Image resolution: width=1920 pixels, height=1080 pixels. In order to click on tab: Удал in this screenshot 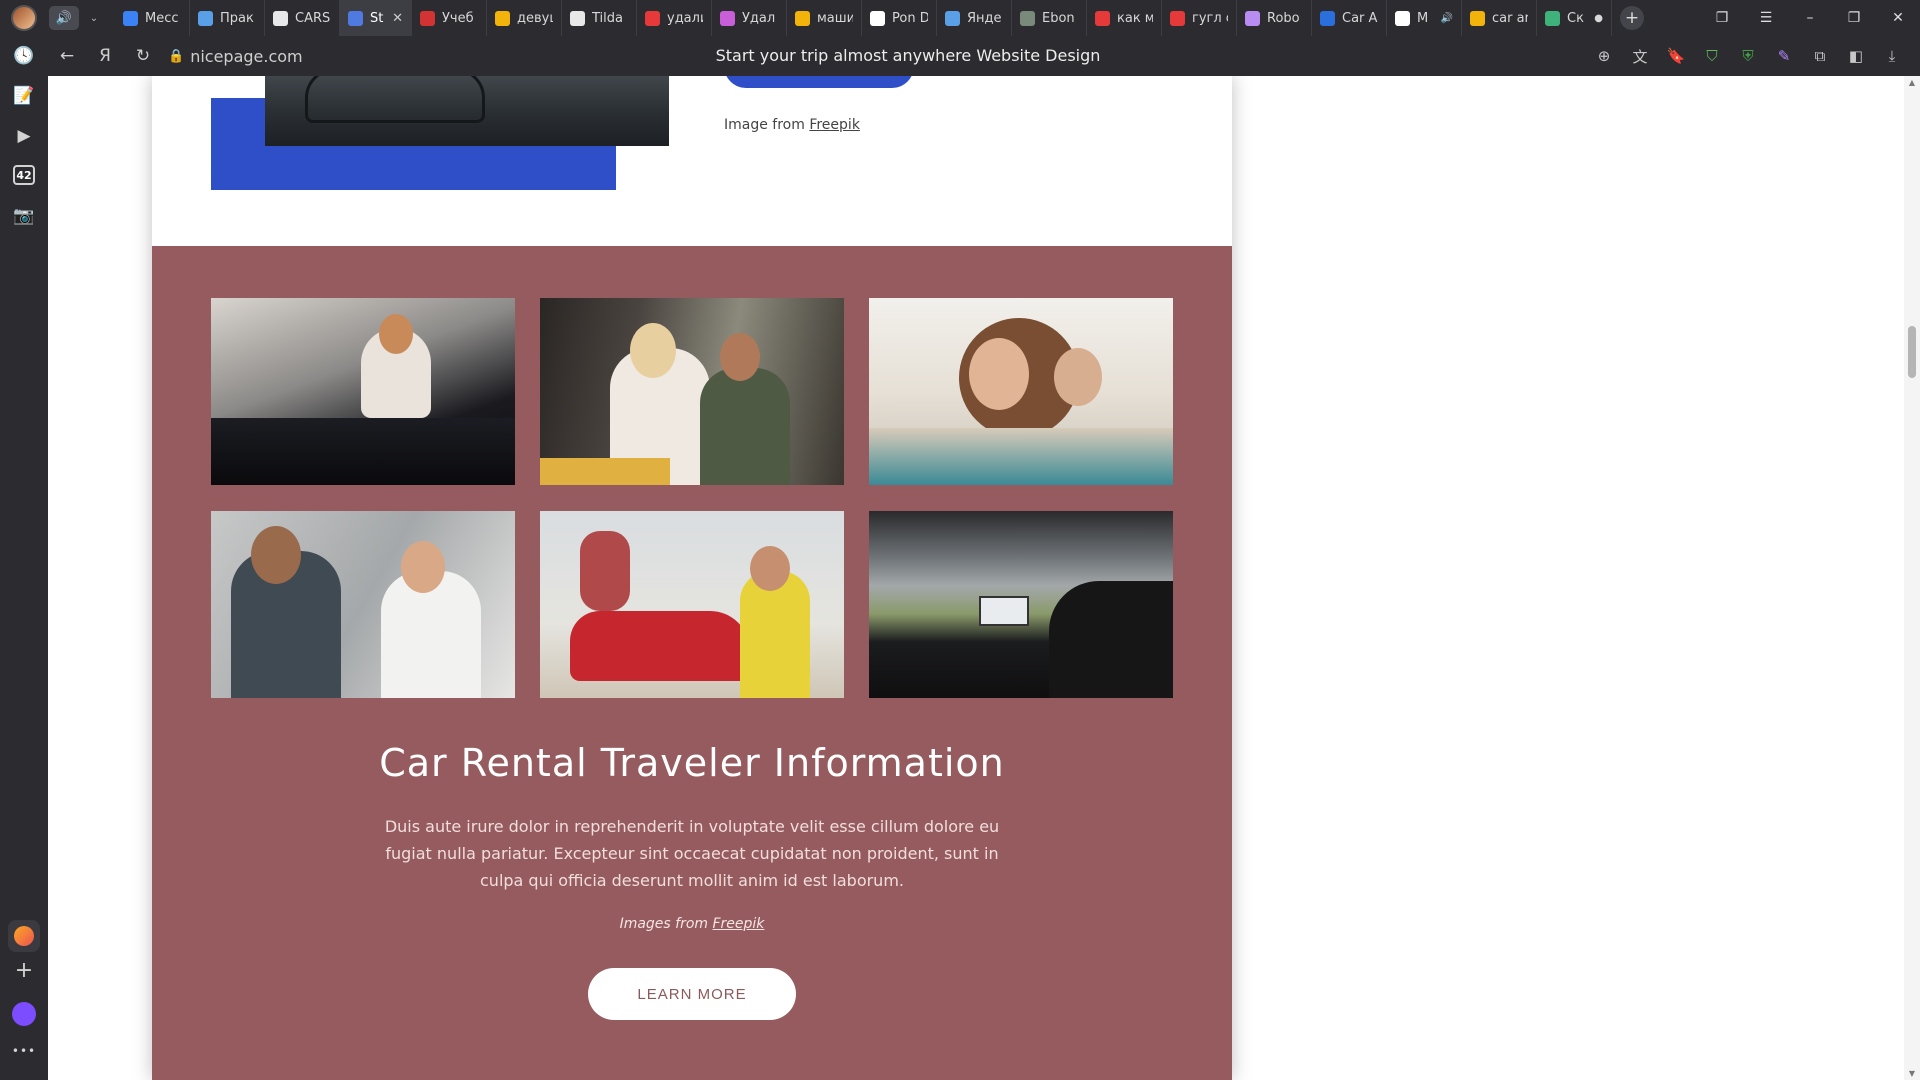, I will do `click(749, 18)`.